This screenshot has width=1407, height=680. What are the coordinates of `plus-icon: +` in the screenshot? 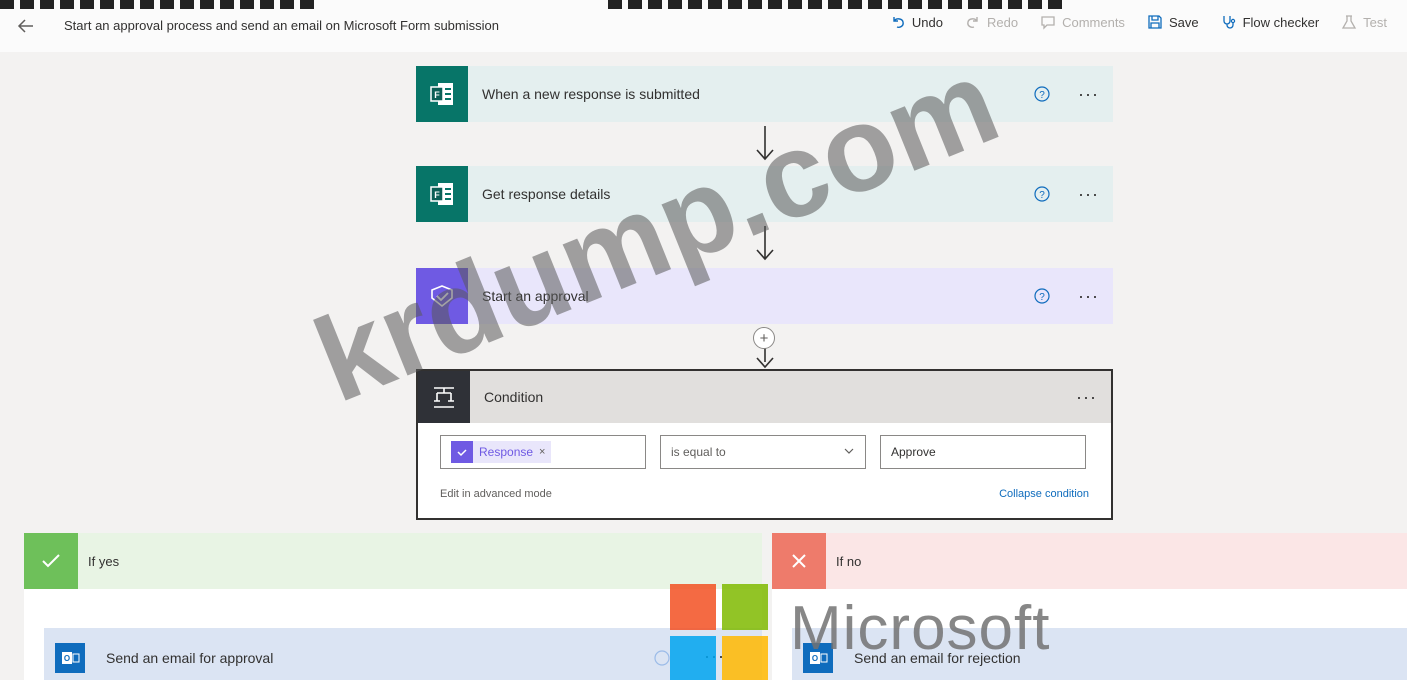 It's located at (764, 338).